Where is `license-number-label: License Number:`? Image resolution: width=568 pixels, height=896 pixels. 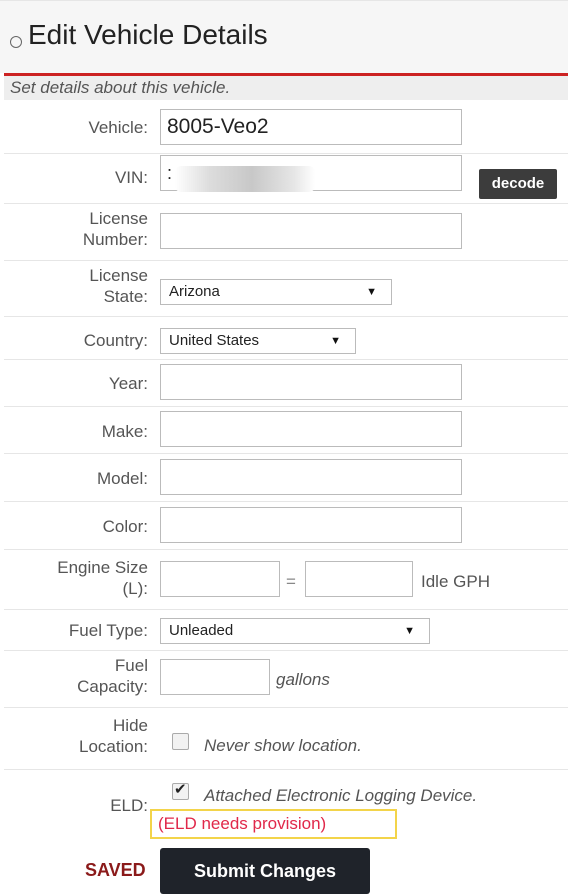 license-number-label: License Number: is located at coordinates (115, 229).